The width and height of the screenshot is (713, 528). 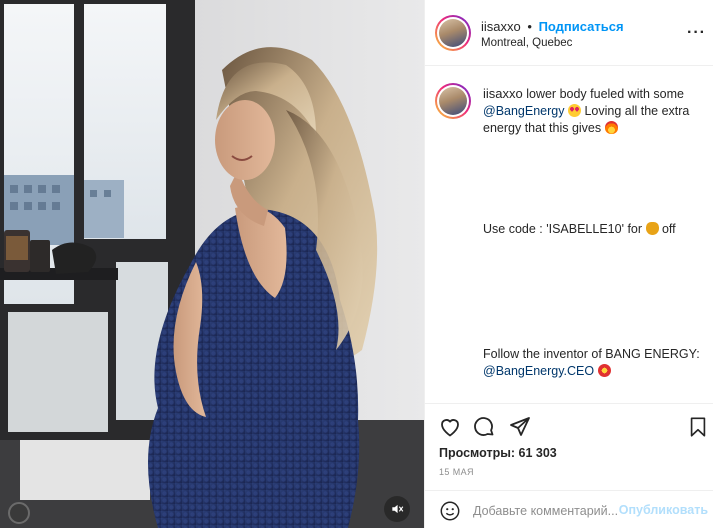 I want to click on heart-eyes-emoji-icon, so click(x=574, y=110).